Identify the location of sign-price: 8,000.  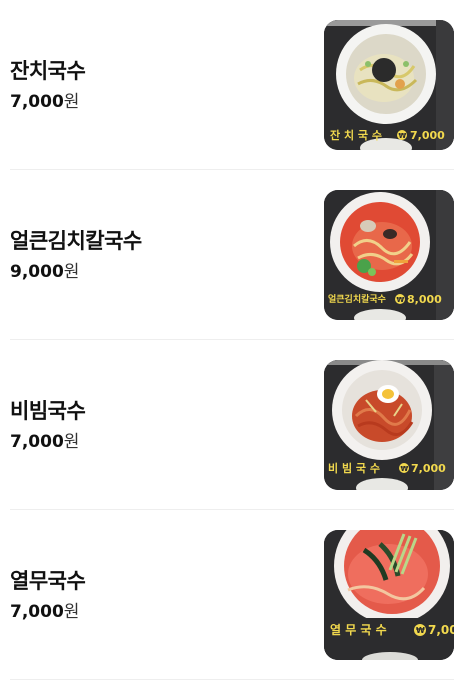
(424, 299).